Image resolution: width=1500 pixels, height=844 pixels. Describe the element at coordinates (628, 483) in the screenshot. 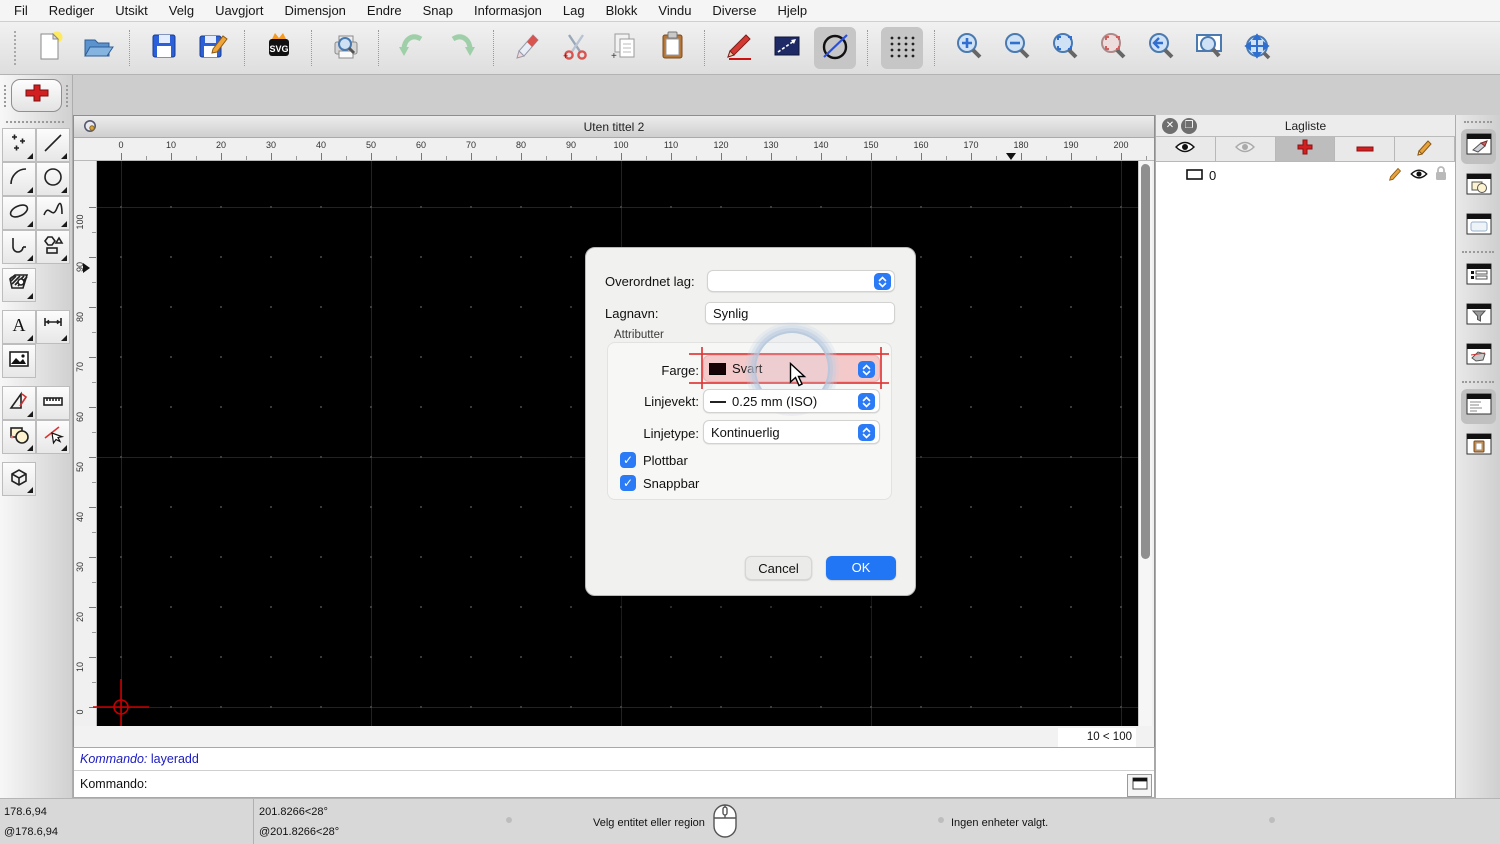

I see `snappable-checkbox: ✓` at that location.